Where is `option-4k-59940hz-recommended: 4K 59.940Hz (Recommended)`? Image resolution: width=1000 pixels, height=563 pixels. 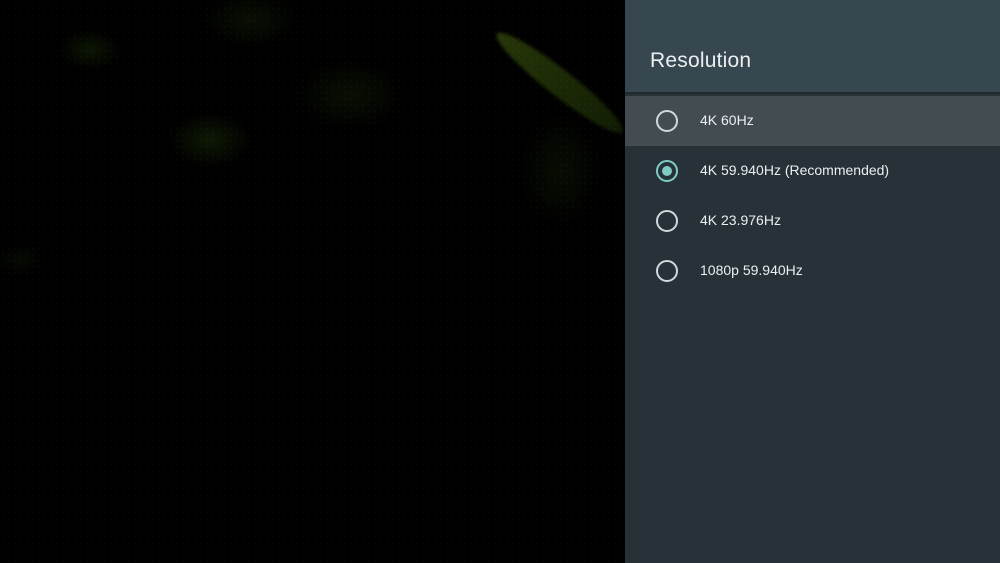 option-4k-59940hz-recommended: 4K 59.940Hz (Recommended) is located at coordinates (812, 171).